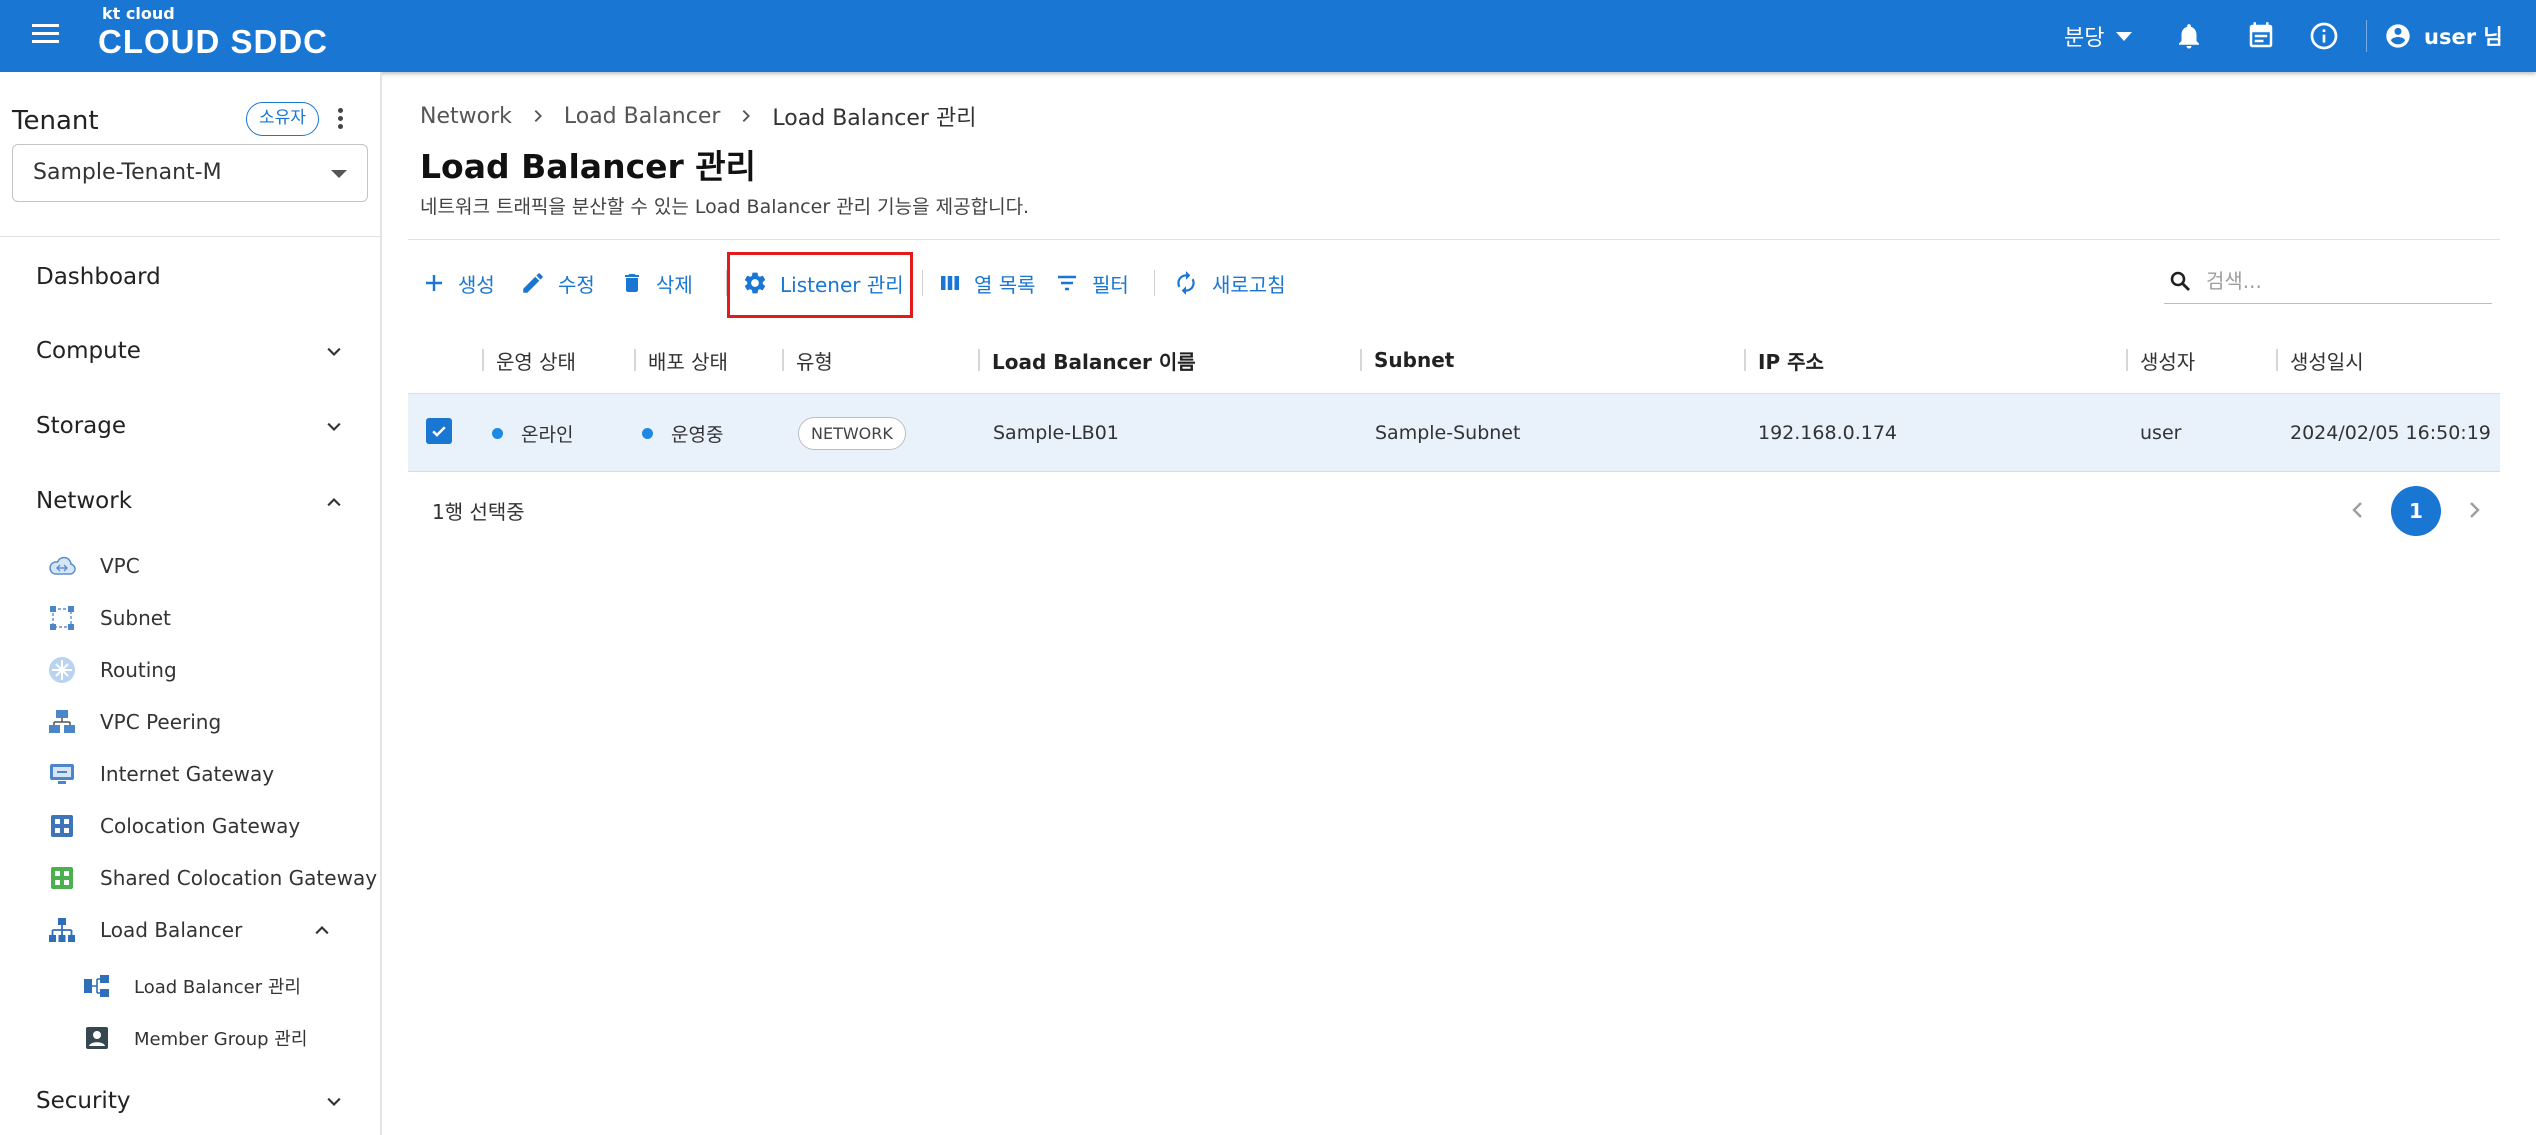  What do you see at coordinates (282, 119) in the screenshot?
I see `owner-badge: 소유자` at bounding box center [282, 119].